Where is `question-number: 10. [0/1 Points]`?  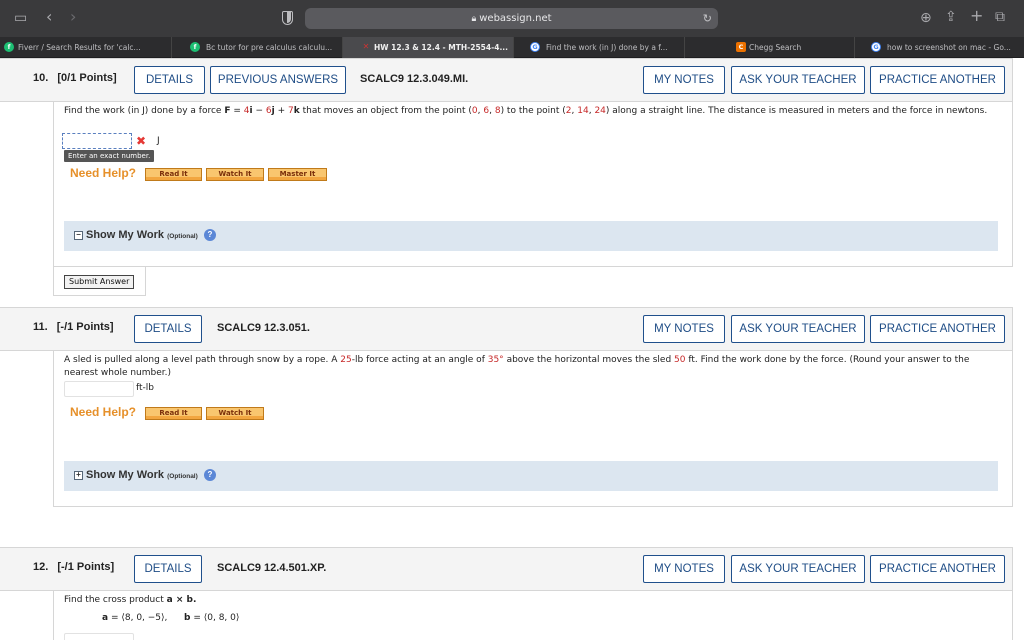
question-number: 10. [0/1 Points] is located at coordinates (75, 78).